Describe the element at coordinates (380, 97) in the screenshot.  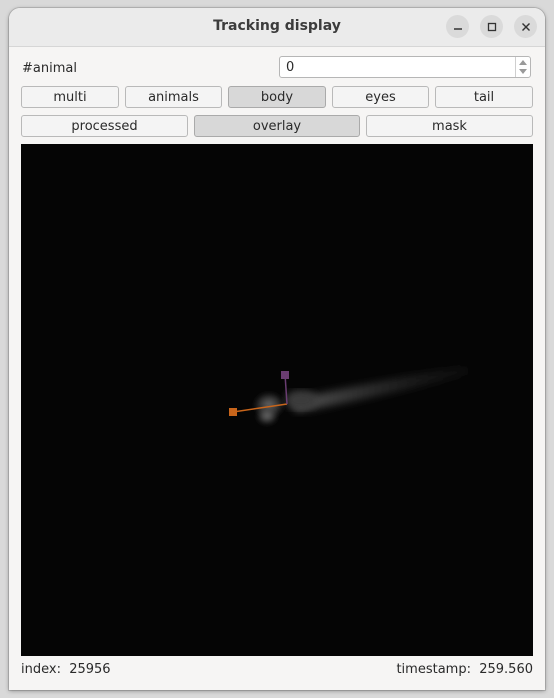
I see `eyes-button: eyes` at that location.